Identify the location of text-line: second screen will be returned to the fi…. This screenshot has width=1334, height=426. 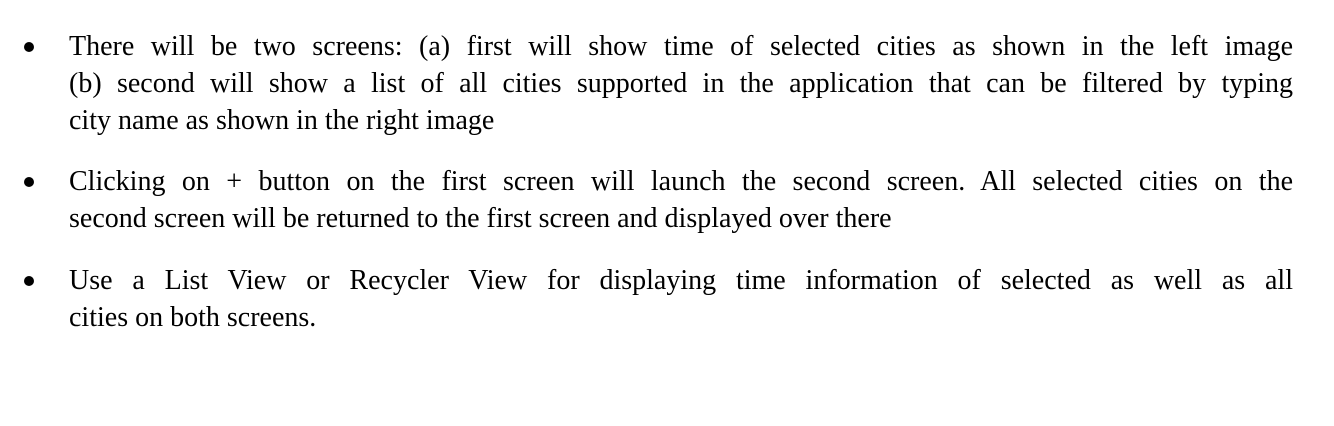
(480, 218).